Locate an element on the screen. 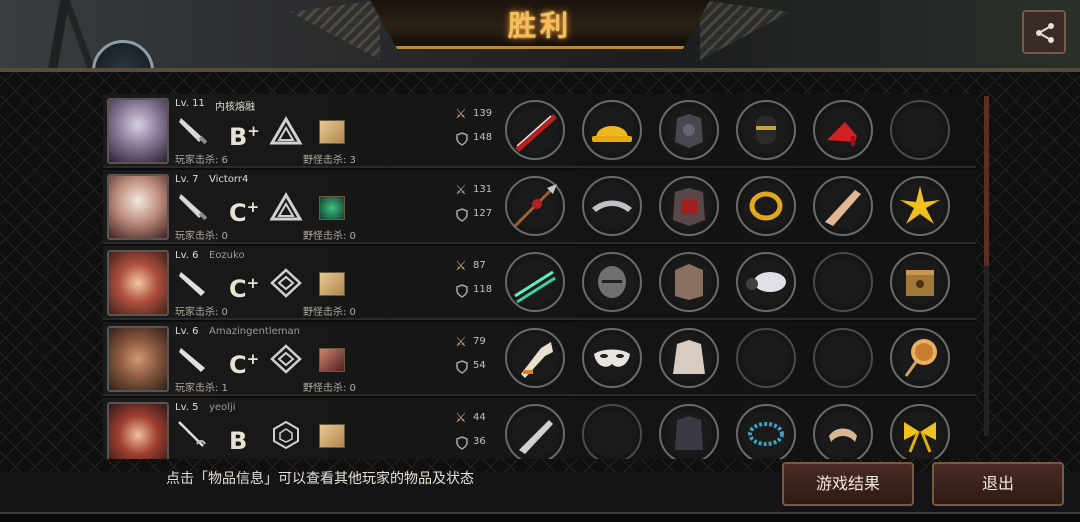  player-row: Lv. 11 内核熔融 B+ 玩家击杀: 6 野怪击杀: 3 ⚔ 139 148 is located at coordinates (539, 131).